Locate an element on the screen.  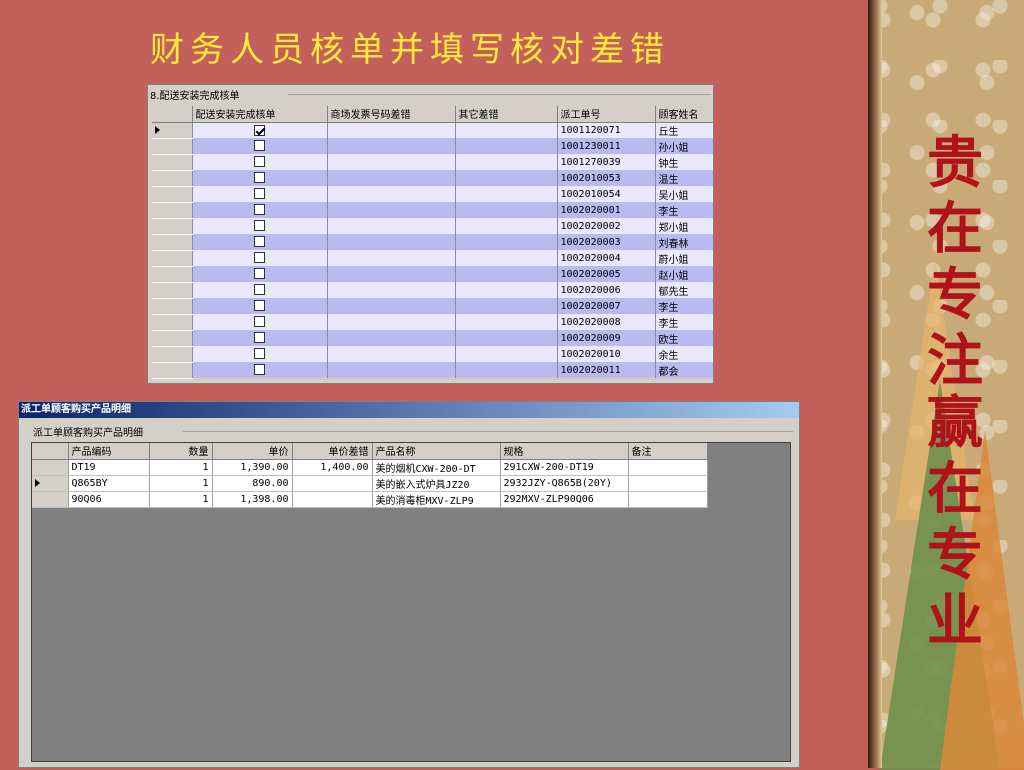
unit-price-cell: 890.00 is located at coordinates (252, 483).